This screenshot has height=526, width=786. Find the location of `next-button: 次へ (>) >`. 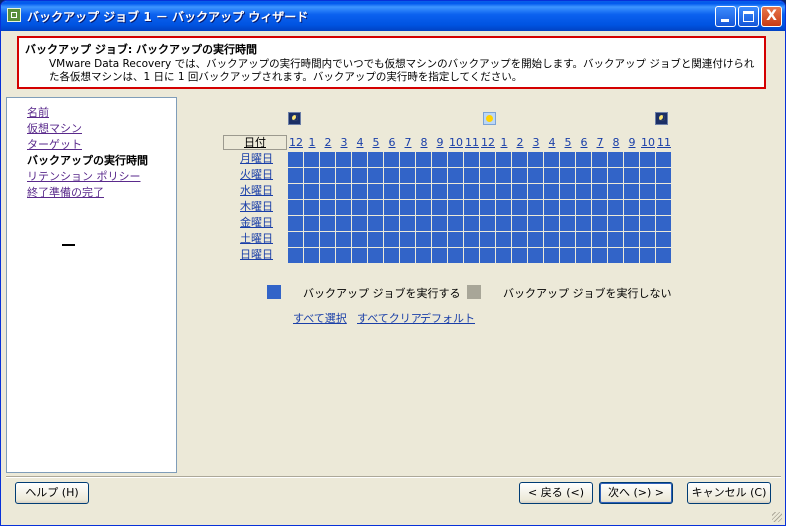

next-button: 次へ (>) > is located at coordinates (636, 493).